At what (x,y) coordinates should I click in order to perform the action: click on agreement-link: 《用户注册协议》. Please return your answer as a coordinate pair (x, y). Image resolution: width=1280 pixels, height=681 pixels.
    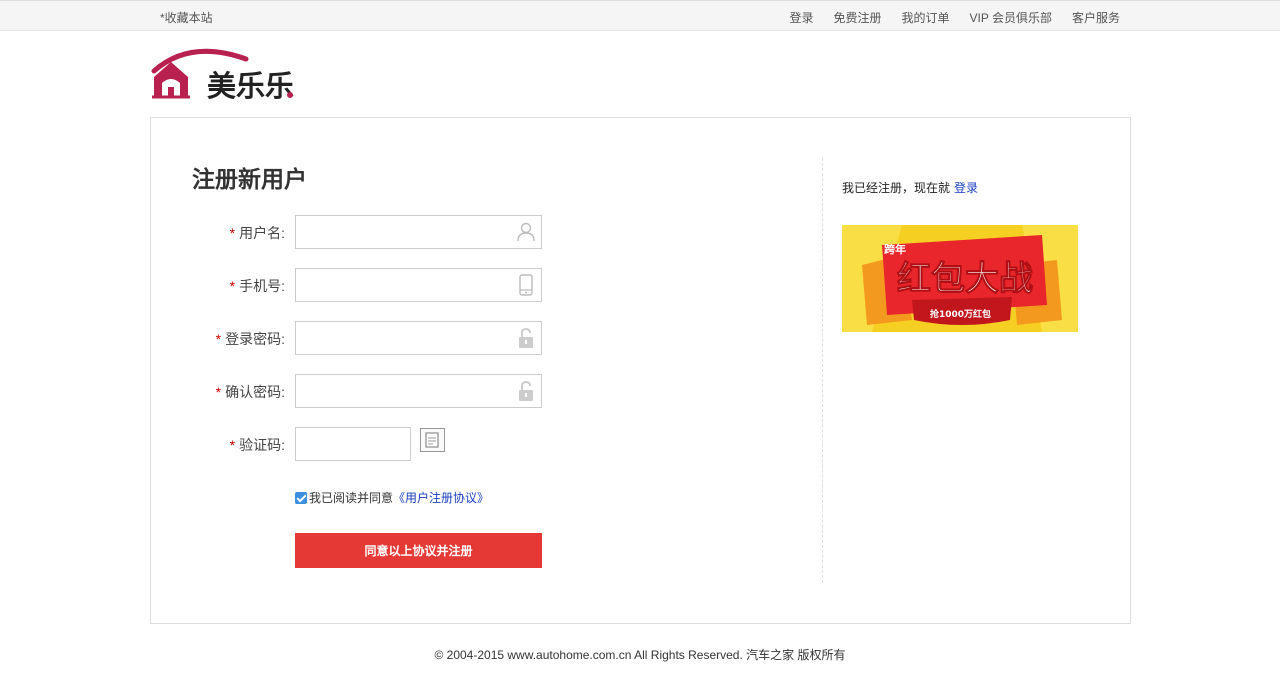
    Looking at the image, I should click on (441, 497).